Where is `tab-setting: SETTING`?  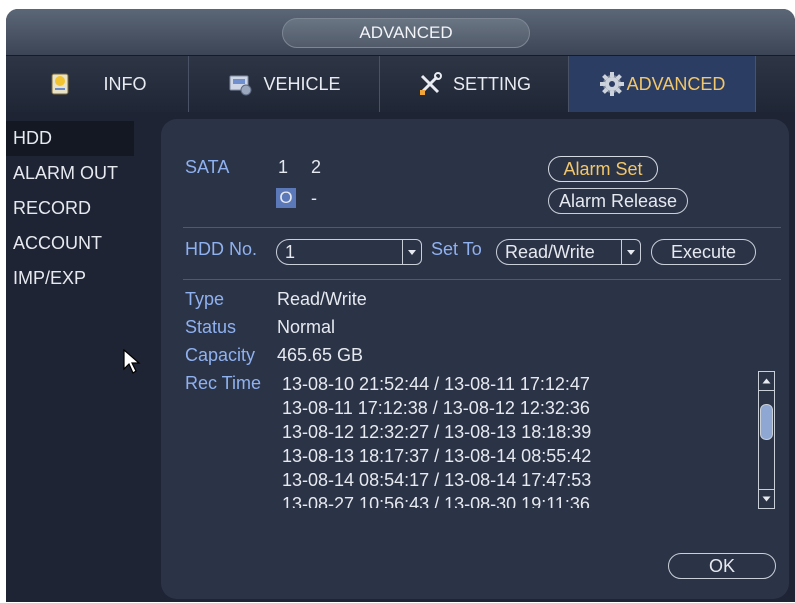
tab-setting: SETTING is located at coordinates (474, 84).